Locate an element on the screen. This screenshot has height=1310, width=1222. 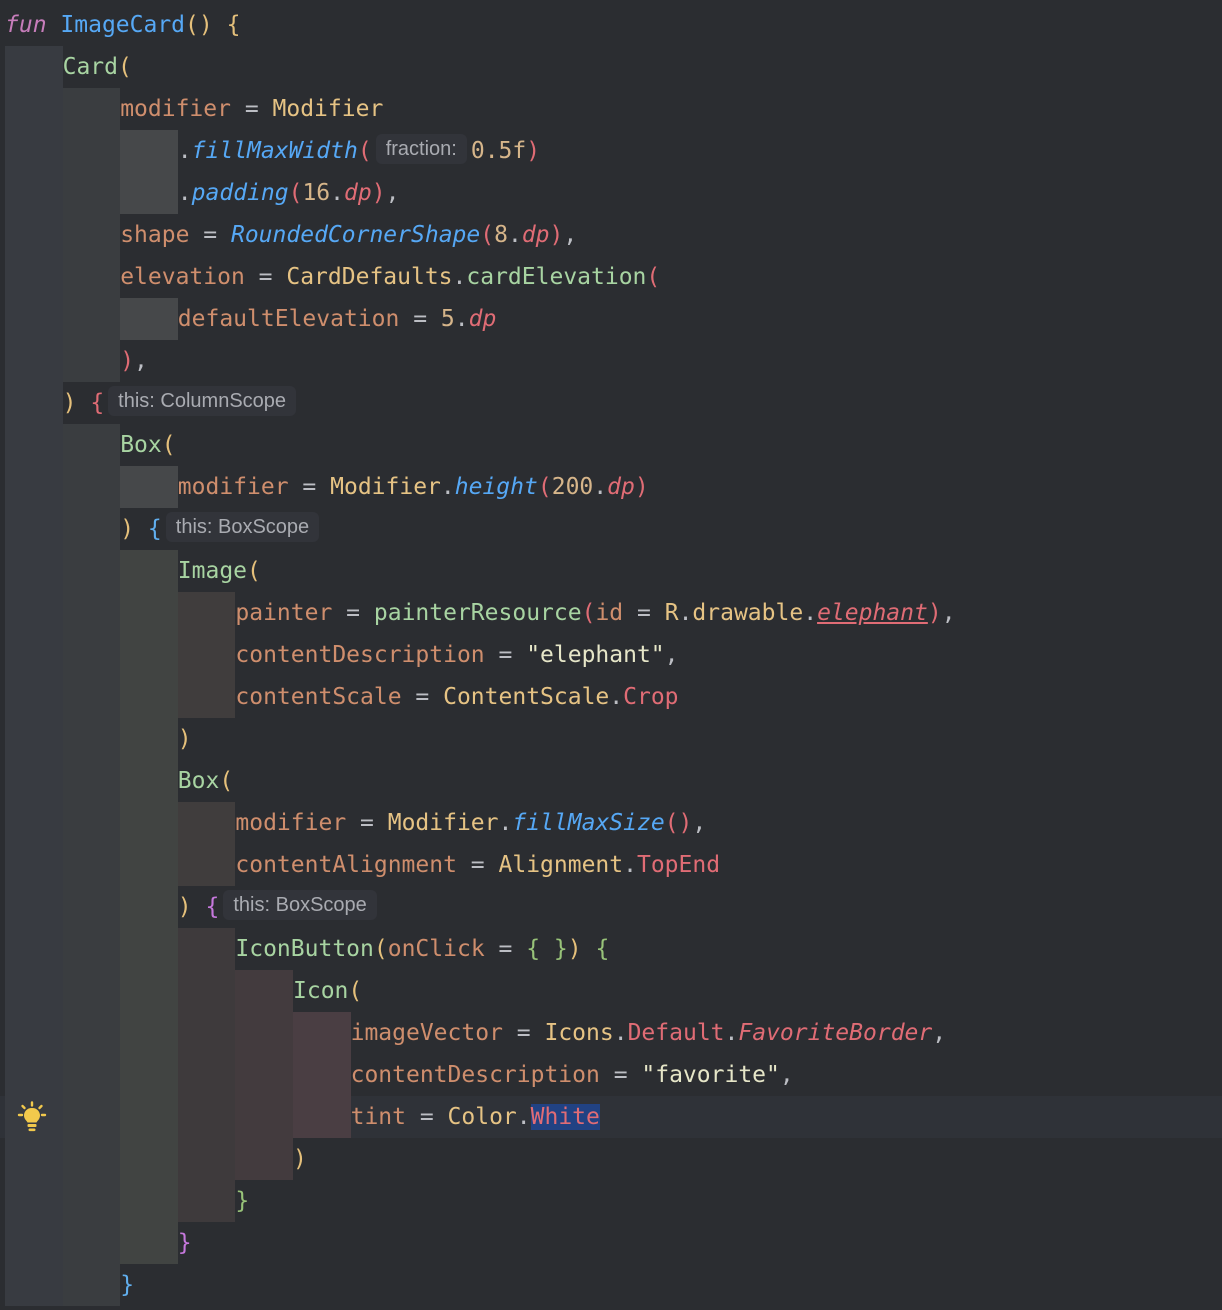
code-text: .padding(16.dp), is located at coordinates (289, 193).